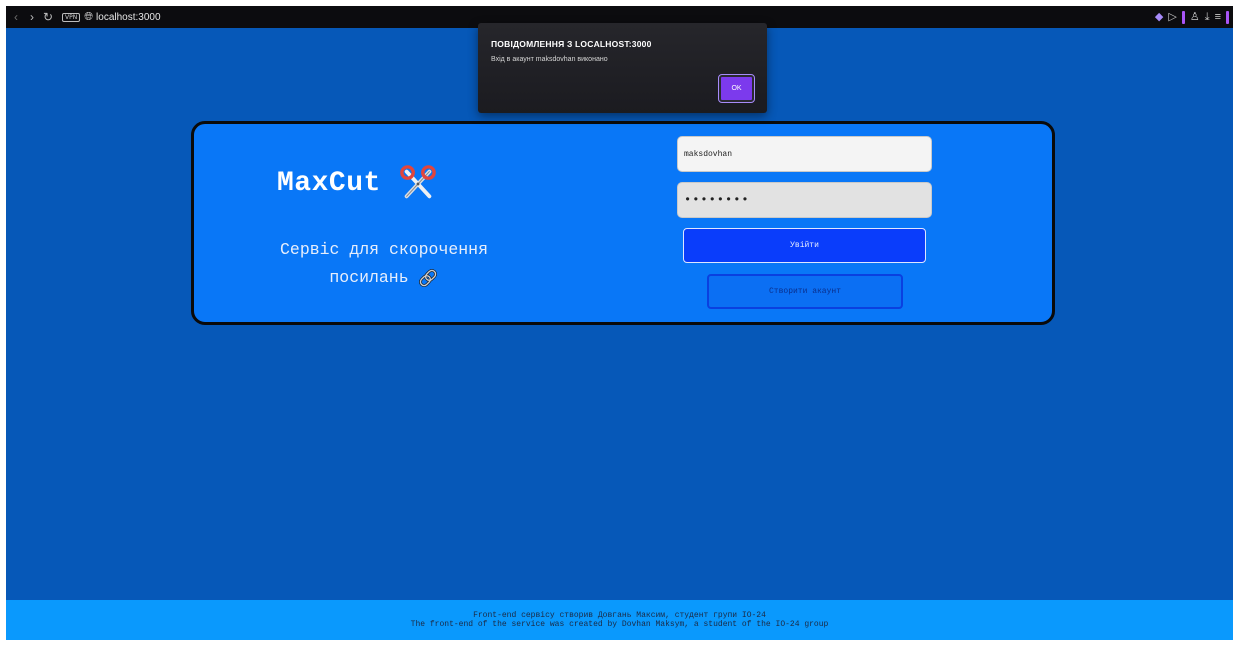  What do you see at coordinates (369, 277) in the screenshot?
I see `tagline-line-2: посилань` at bounding box center [369, 277].